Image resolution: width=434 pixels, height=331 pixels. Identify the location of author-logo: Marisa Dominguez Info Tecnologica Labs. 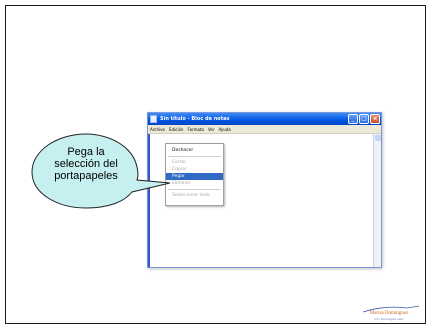
(389, 315).